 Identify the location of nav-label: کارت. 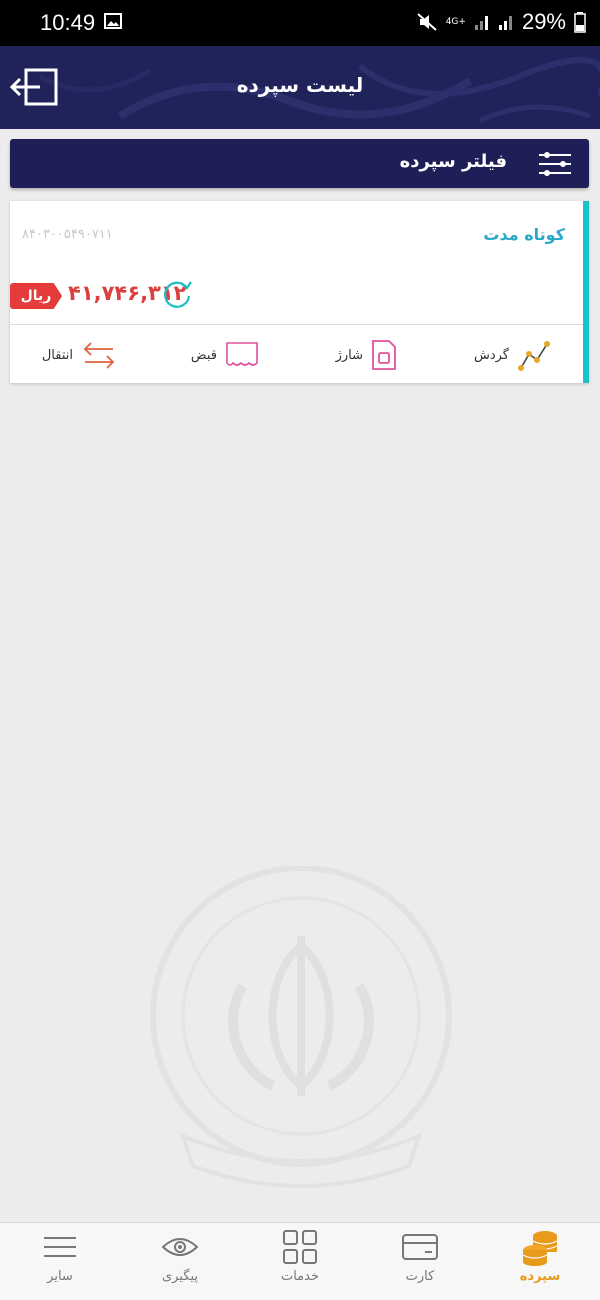
(420, 1276).